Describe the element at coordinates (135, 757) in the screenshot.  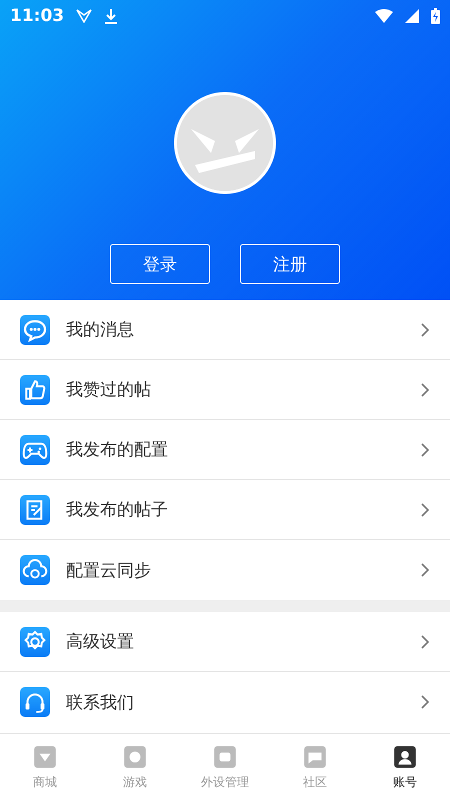
I see `game-icon` at that location.